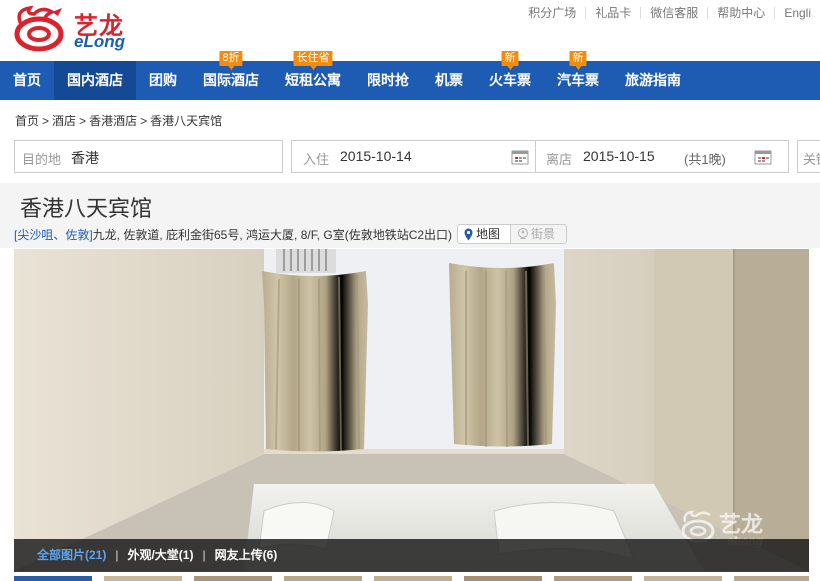  I want to click on nav-label: 机票, so click(449, 80).